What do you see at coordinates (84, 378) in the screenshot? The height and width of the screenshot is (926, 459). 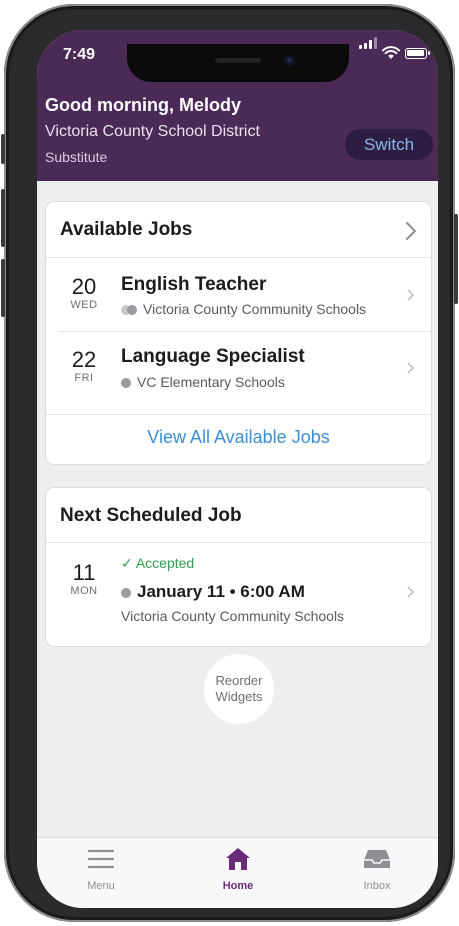 I see `job-weekday: FRI` at bounding box center [84, 378].